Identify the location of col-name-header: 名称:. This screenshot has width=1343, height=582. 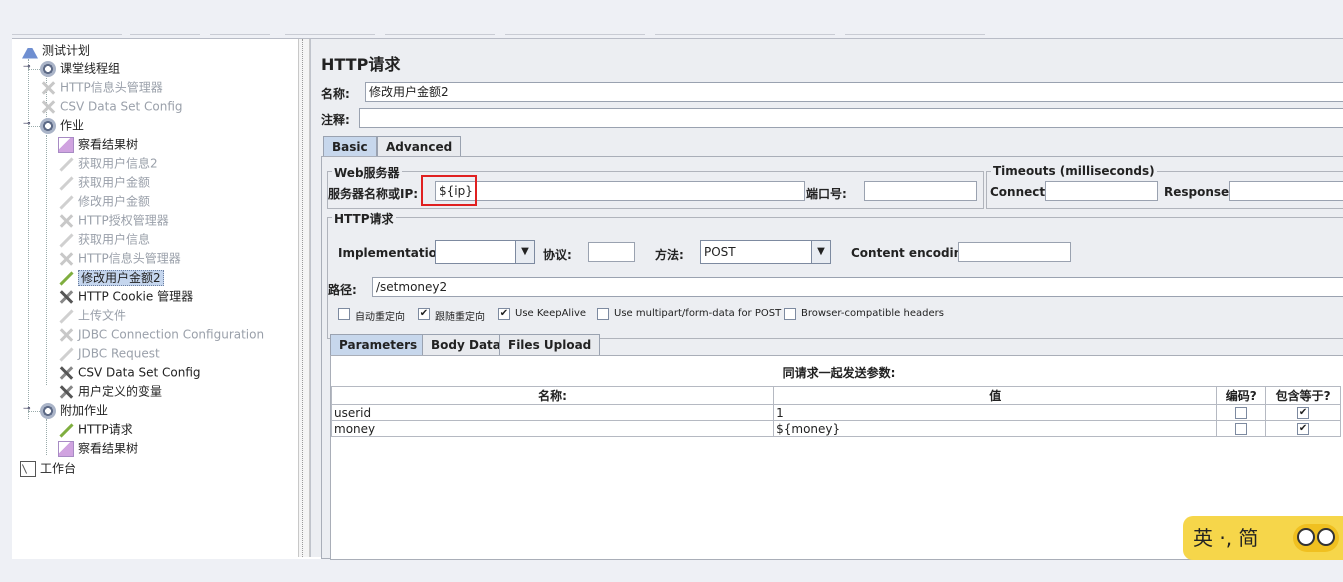
(552, 395).